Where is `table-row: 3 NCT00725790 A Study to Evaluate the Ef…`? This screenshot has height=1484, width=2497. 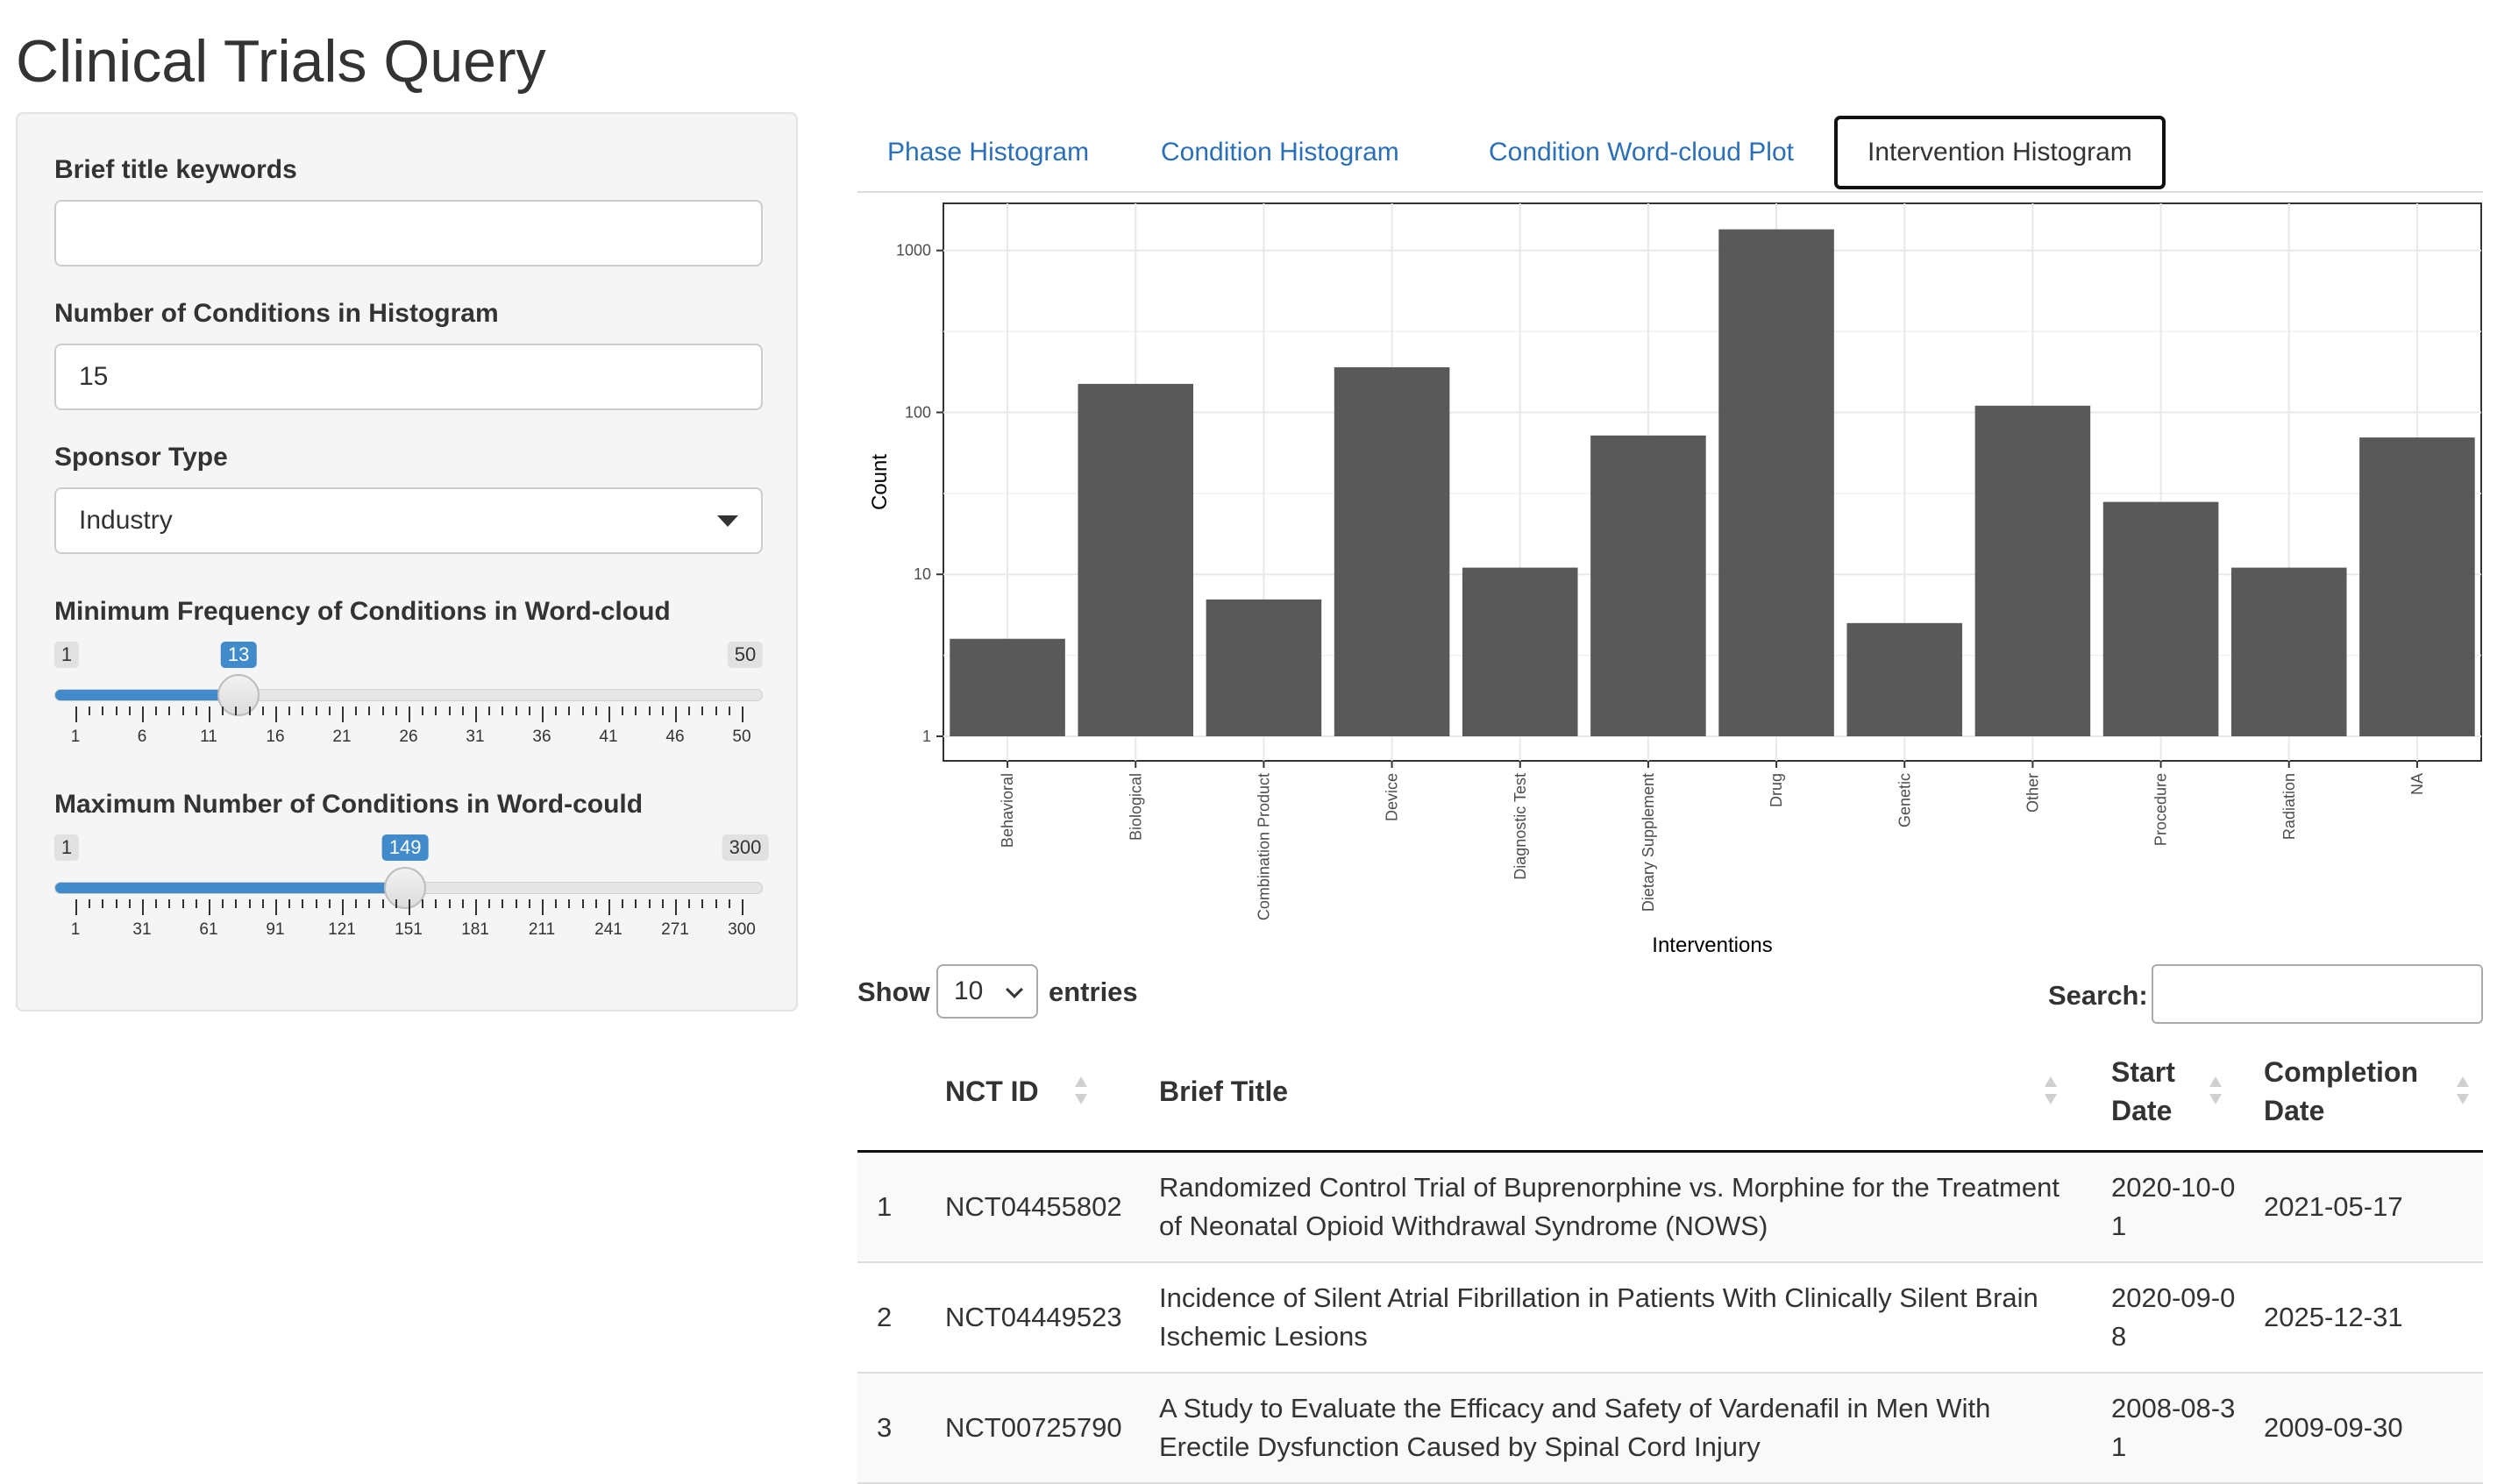 table-row: 3 NCT00725790 A Study to Evaluate the Ef… is located at coordinates (1670, 1429).